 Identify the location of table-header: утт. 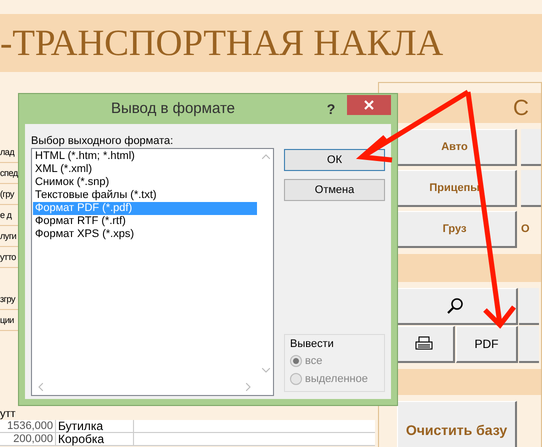
(8, 414).